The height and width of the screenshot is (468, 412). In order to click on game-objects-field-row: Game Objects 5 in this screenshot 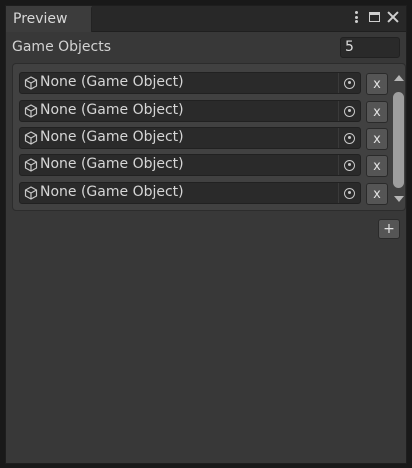, I will do `click(206, 48)`.